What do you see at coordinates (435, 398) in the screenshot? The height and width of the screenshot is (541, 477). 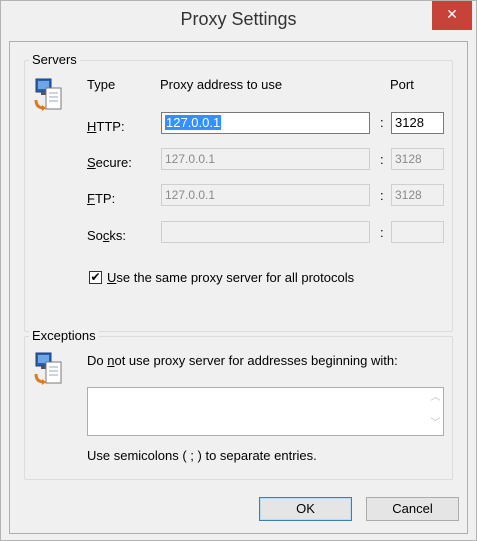 I see `scroll-up-icon: ︿` at bounding box center [435, 398].